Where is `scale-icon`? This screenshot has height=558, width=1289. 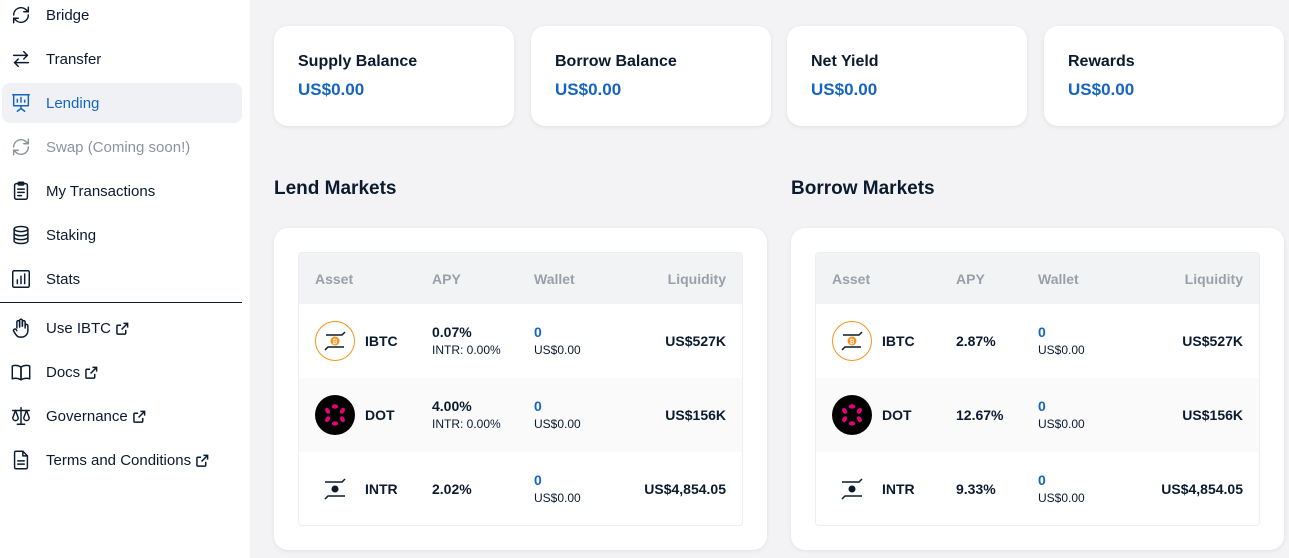 scale-icon is located at coordinates (21, 416).